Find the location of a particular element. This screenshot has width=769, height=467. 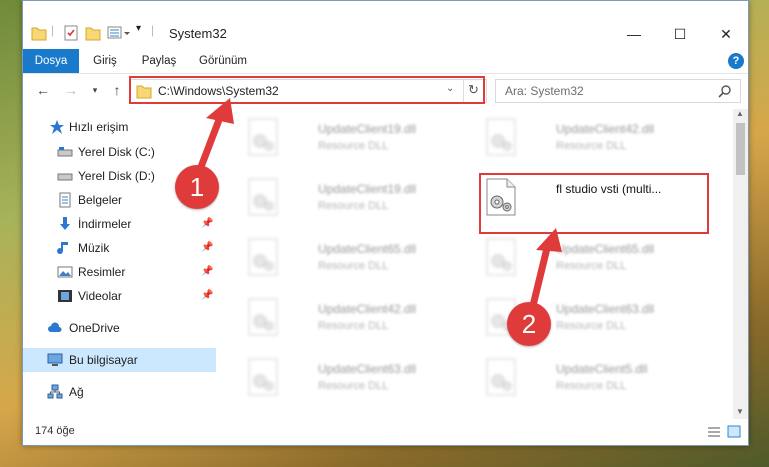

details-view-icon is located at coordinates (714, 432).